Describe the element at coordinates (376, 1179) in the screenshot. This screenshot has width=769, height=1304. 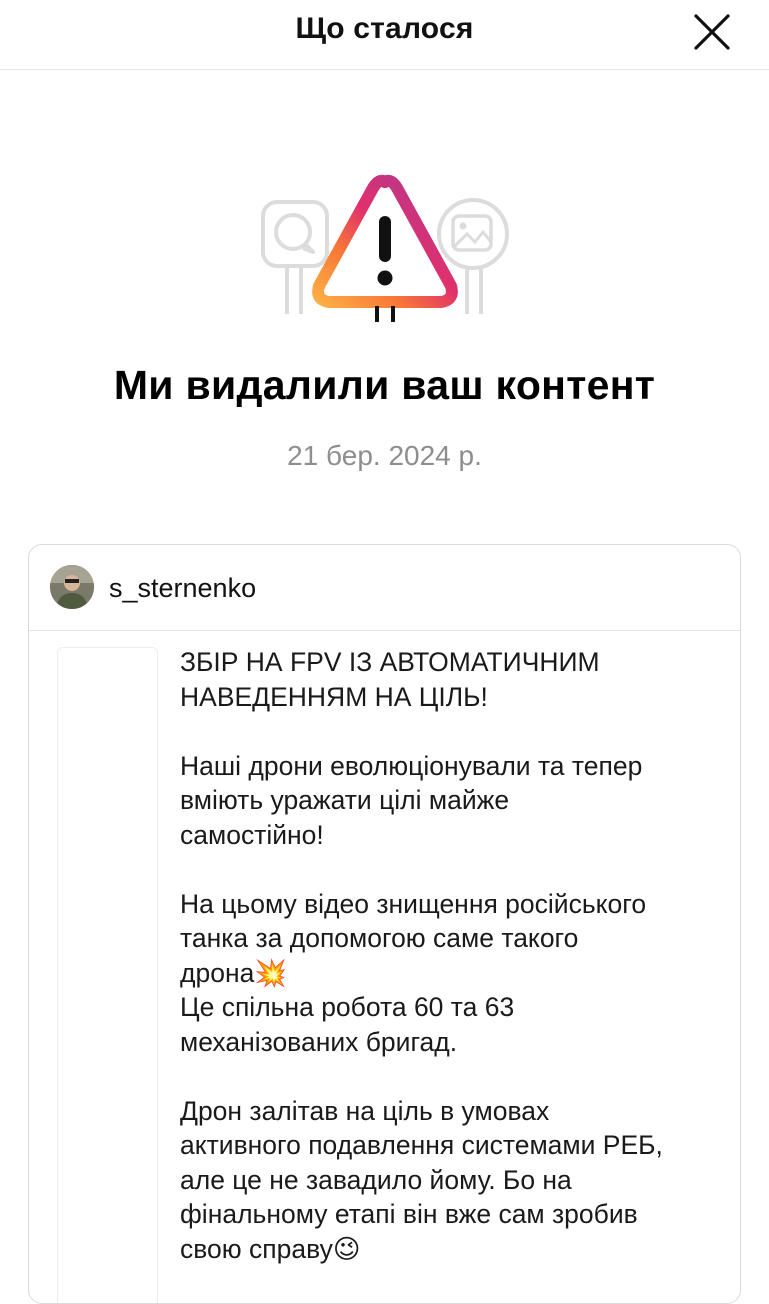
I see `caption-line: але це не завадило йому. Бо на` at that location.